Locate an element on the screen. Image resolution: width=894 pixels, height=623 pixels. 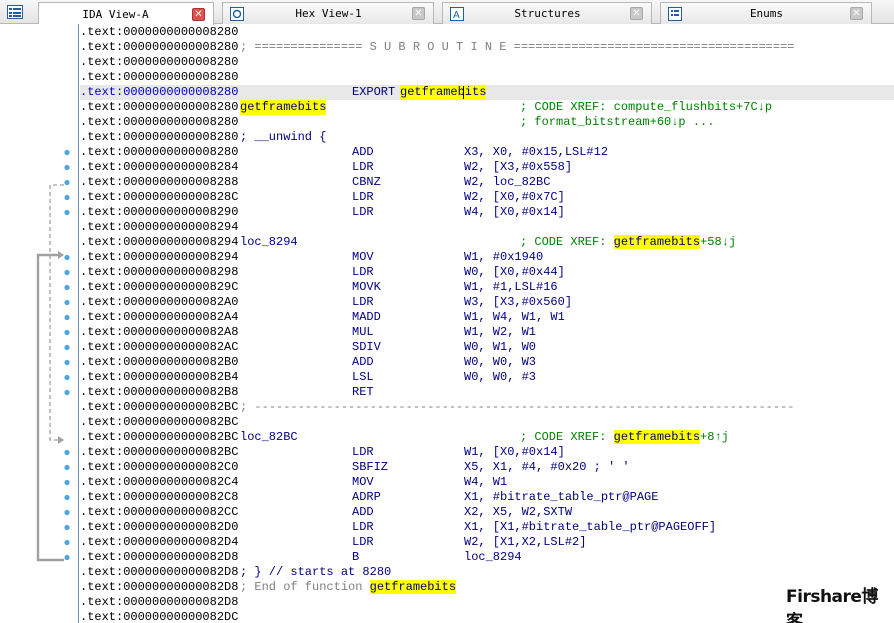
xref-suffix: +58↓j is located at coordinates (718, 242).